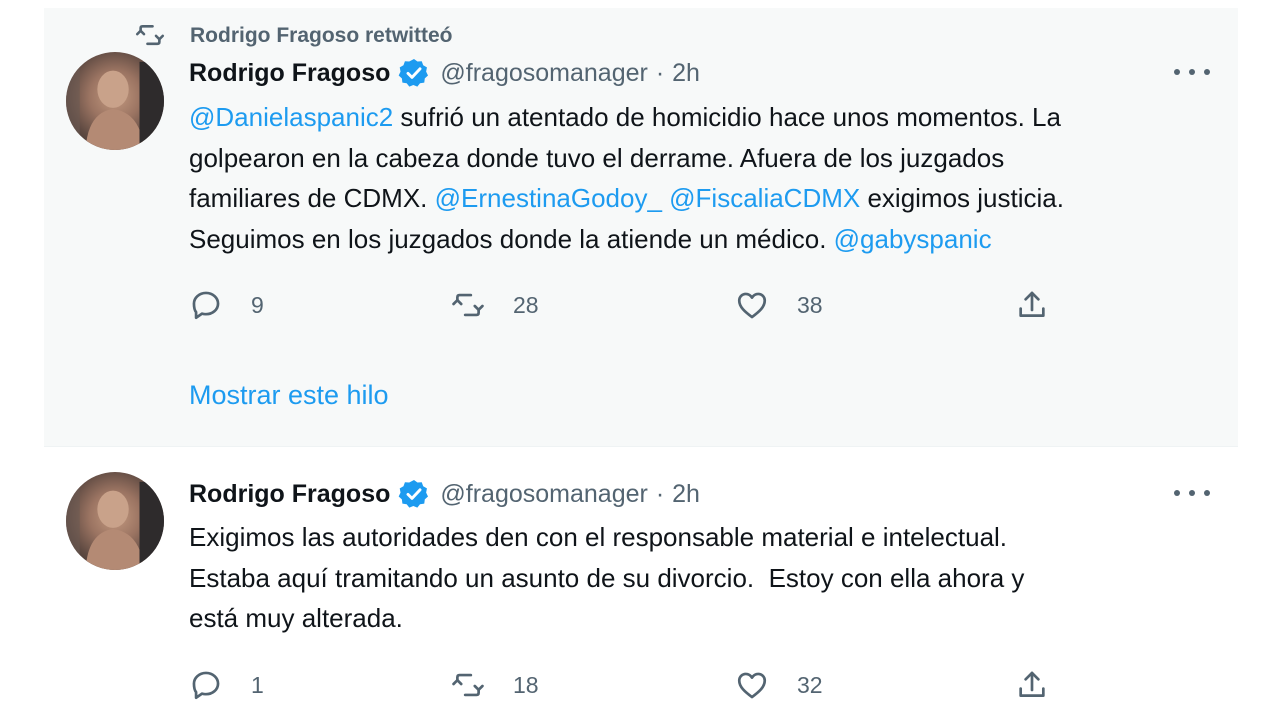 This screenshot has height=720, width=1280. Describe the element at coordinates (704, 618) in the screenshot. I see `tweet-text-line: está muy alterada.` at that location.